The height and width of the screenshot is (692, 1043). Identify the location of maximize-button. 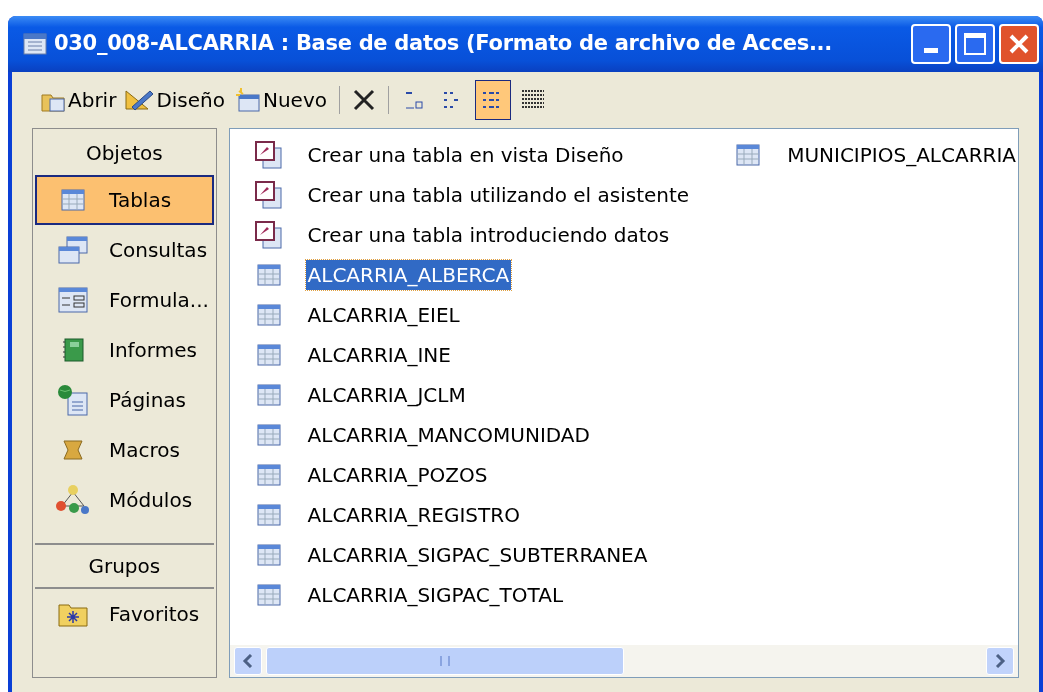
(975, 44).